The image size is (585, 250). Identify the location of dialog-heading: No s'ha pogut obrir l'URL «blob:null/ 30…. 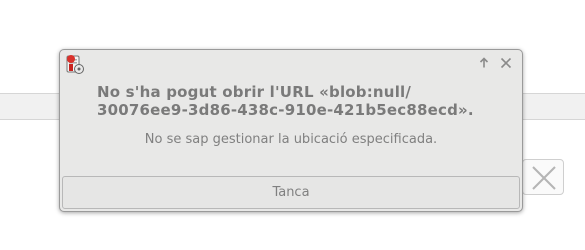
(307, 101).